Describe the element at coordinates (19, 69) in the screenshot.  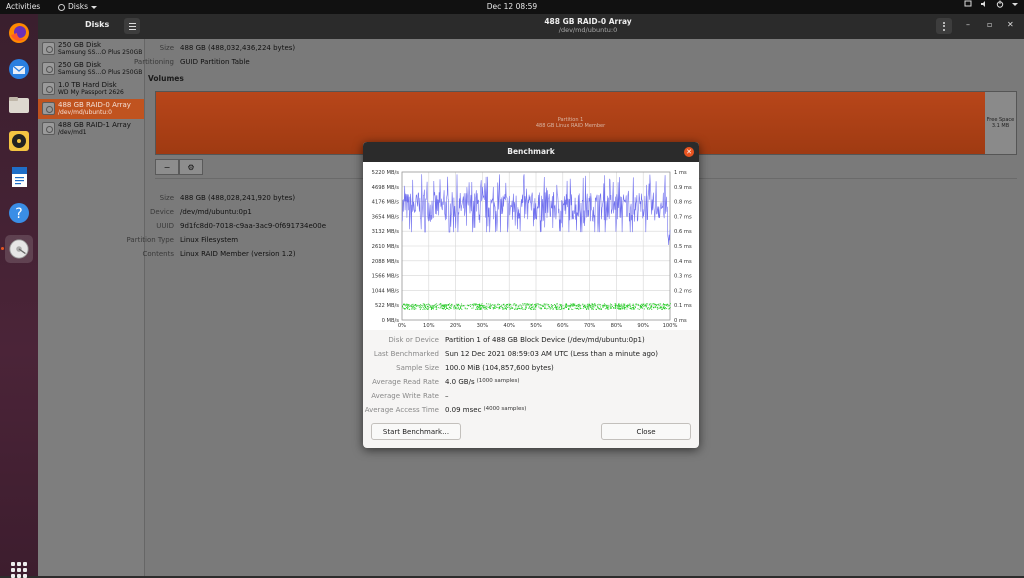
I see `thunderbird-icon` at that location.